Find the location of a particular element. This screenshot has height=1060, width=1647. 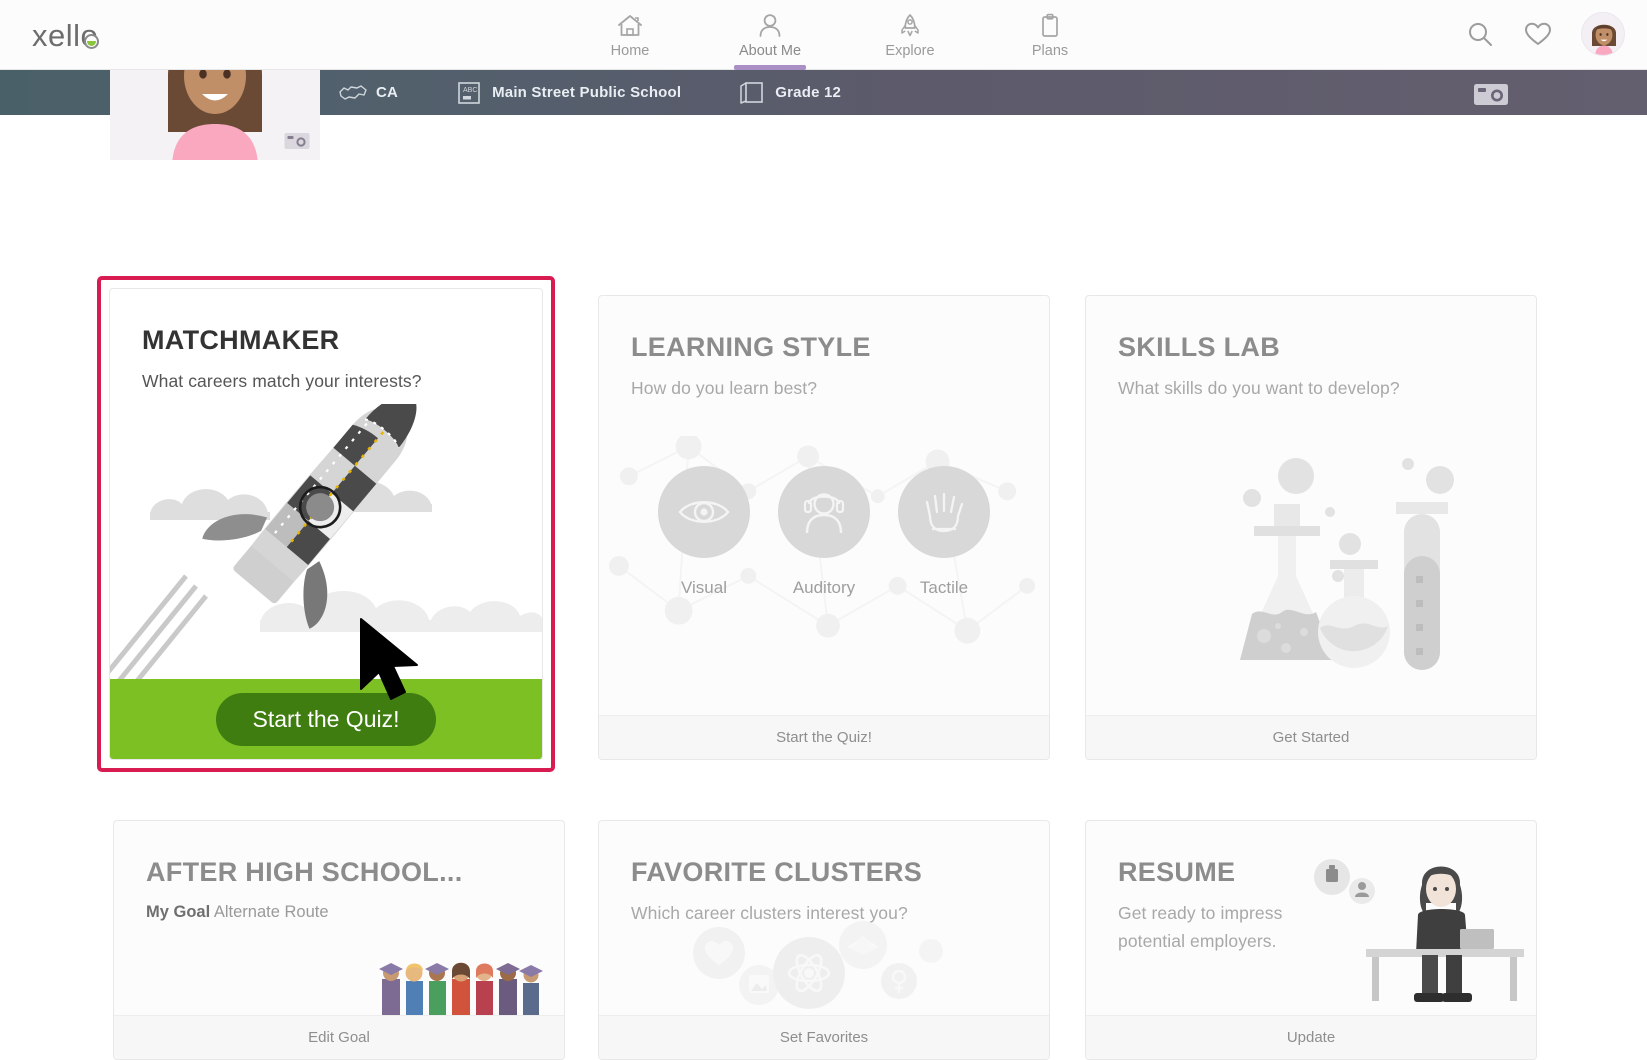

svg-text: ABC is located at coordinates (470, 90).